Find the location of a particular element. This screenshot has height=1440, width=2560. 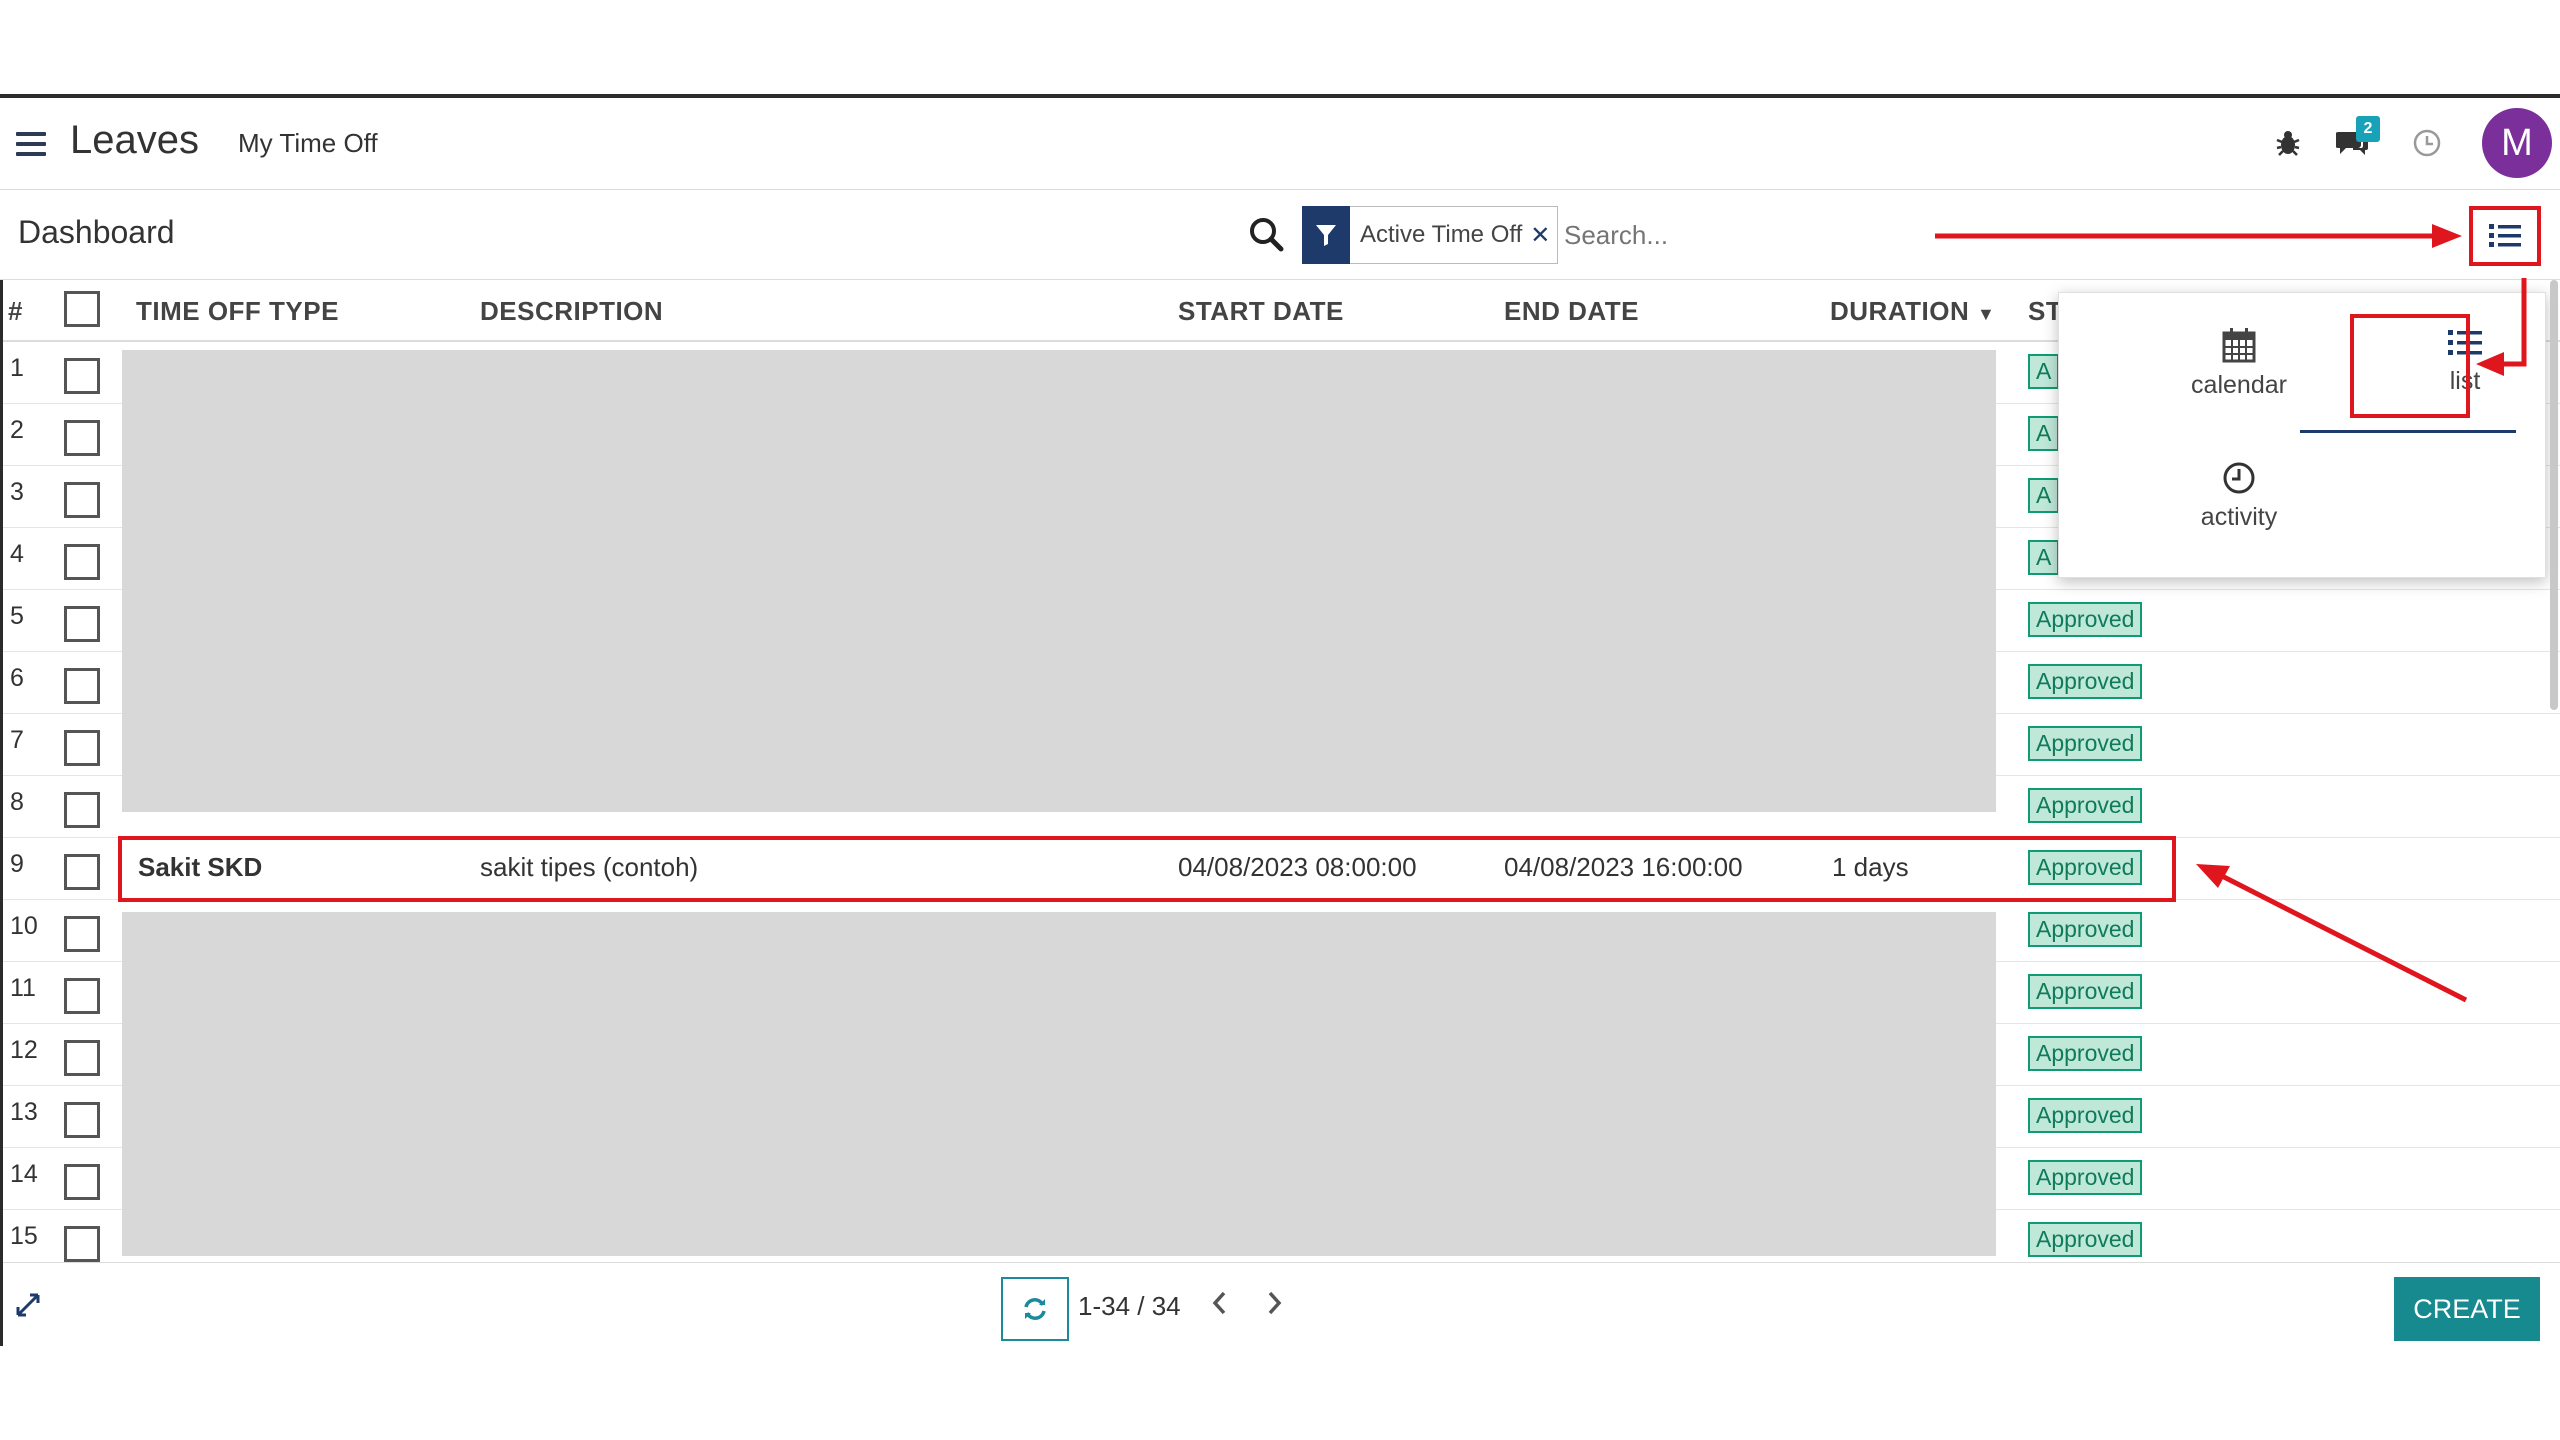

clock-icon is located at coordinates (2427, 145).